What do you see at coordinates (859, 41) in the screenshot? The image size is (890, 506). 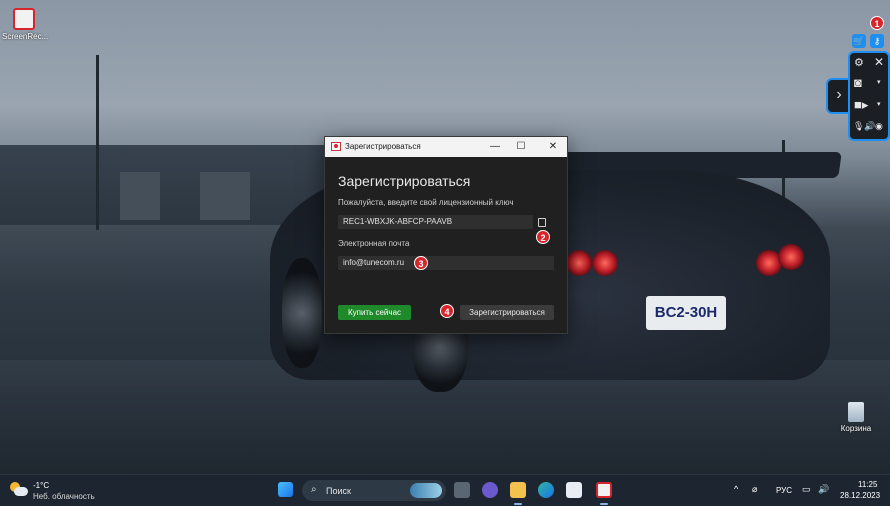 I see `cart-icon: 🛒` at bounding box center [859, 41].